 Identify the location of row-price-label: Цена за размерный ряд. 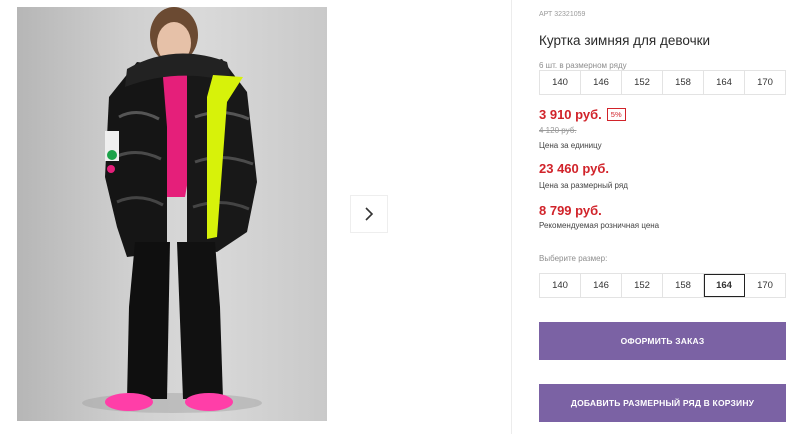
(583, 185).